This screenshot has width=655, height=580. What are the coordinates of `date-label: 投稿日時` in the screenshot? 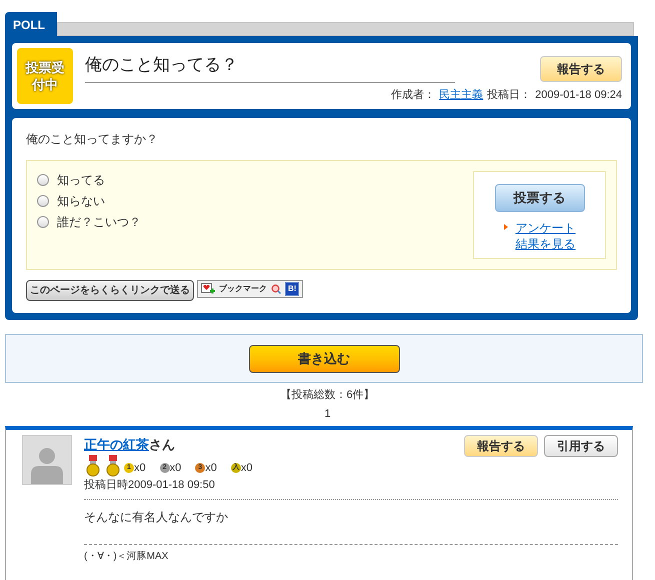 It's located at (106, 485).